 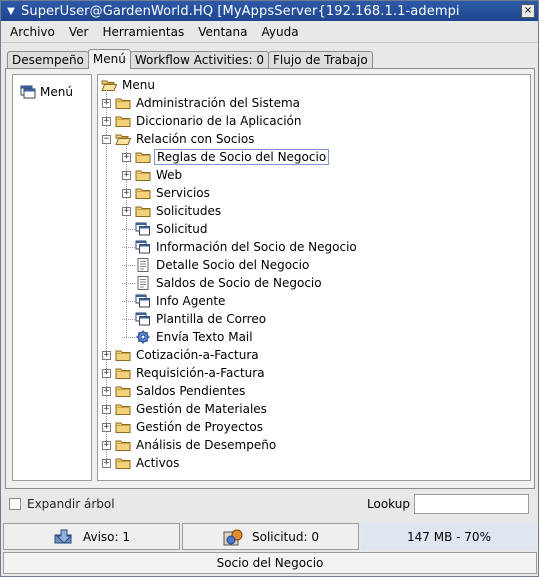 I want to click on menu-archivo: Archivo, so click(x=31, y=32).